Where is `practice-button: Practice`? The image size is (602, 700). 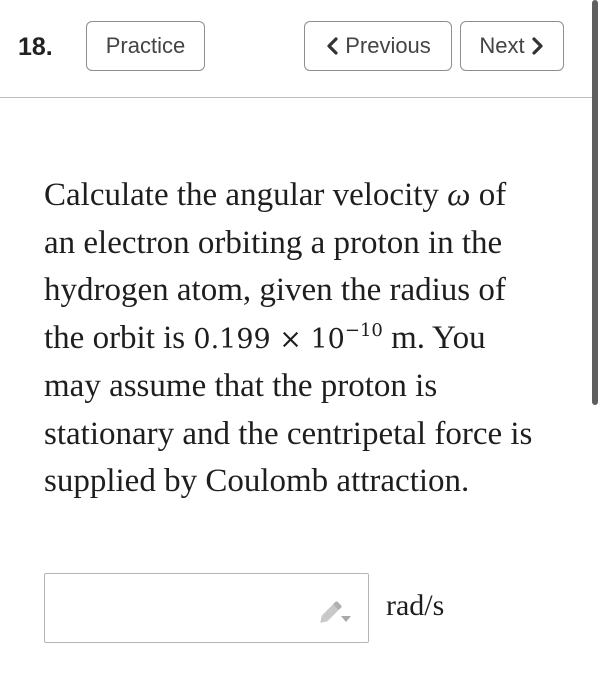
practice-button: Practice is located at coordinates (145, 46).